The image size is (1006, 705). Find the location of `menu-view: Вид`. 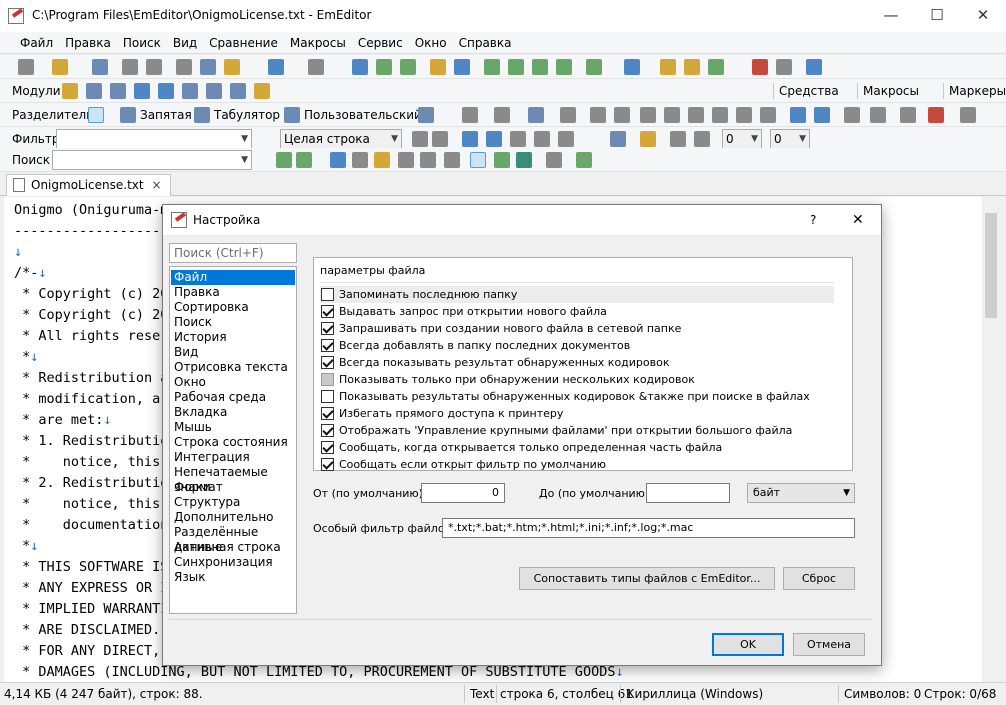

menu-view: Вид is located at coordinates (185, 43).